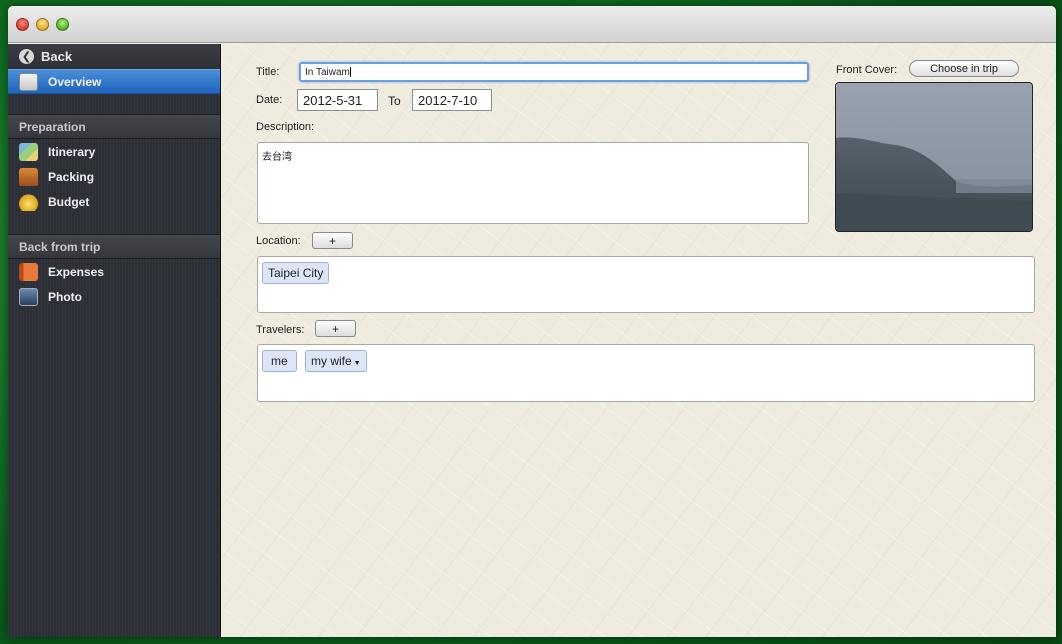 This screenshot has width=1062, height=644. Describe the element at coordinates (114, 81) in the screenshot. I see `sidebar-item-overview: Overview` at that location.